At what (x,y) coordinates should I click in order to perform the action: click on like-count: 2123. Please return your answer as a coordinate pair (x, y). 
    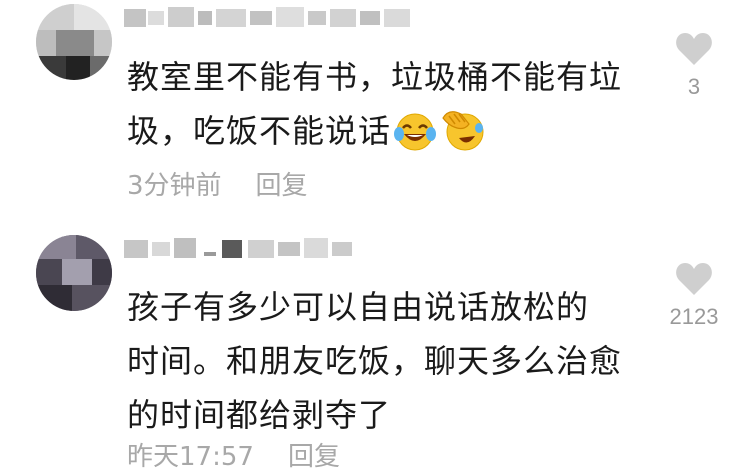
    Looking at the image, I should click on (694, 316).